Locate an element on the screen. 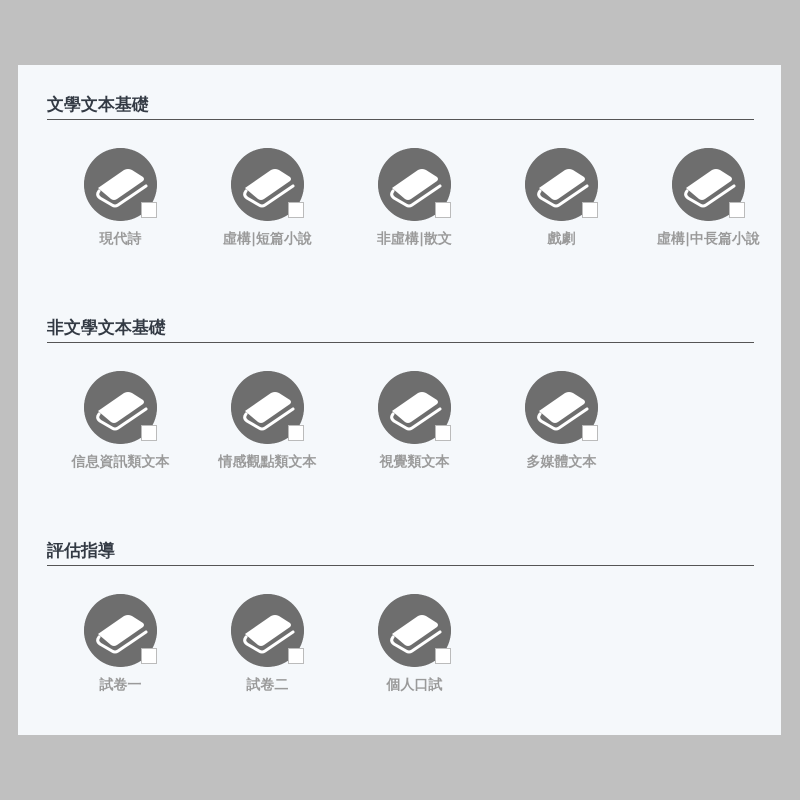 Image resolution: width=800 pixels, height=800 pixels. item-label: 情感觀點類文本 is located at coordinates (267, 463).